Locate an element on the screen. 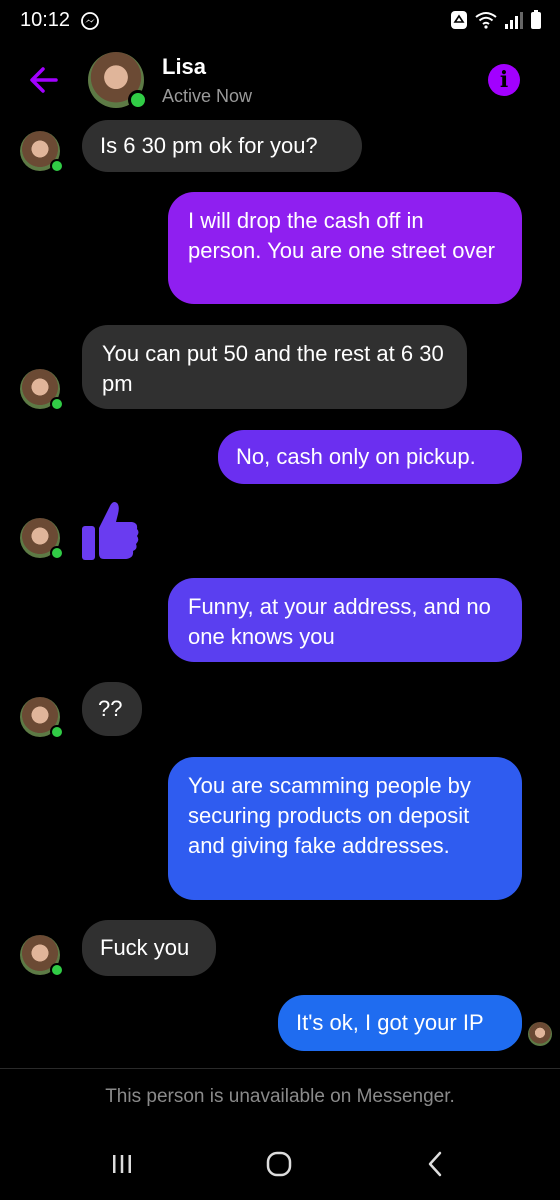 Image resolution: width=560 pixels, height=1200 pixels. thumbs-up-icon is located at coordinates (110, 531).